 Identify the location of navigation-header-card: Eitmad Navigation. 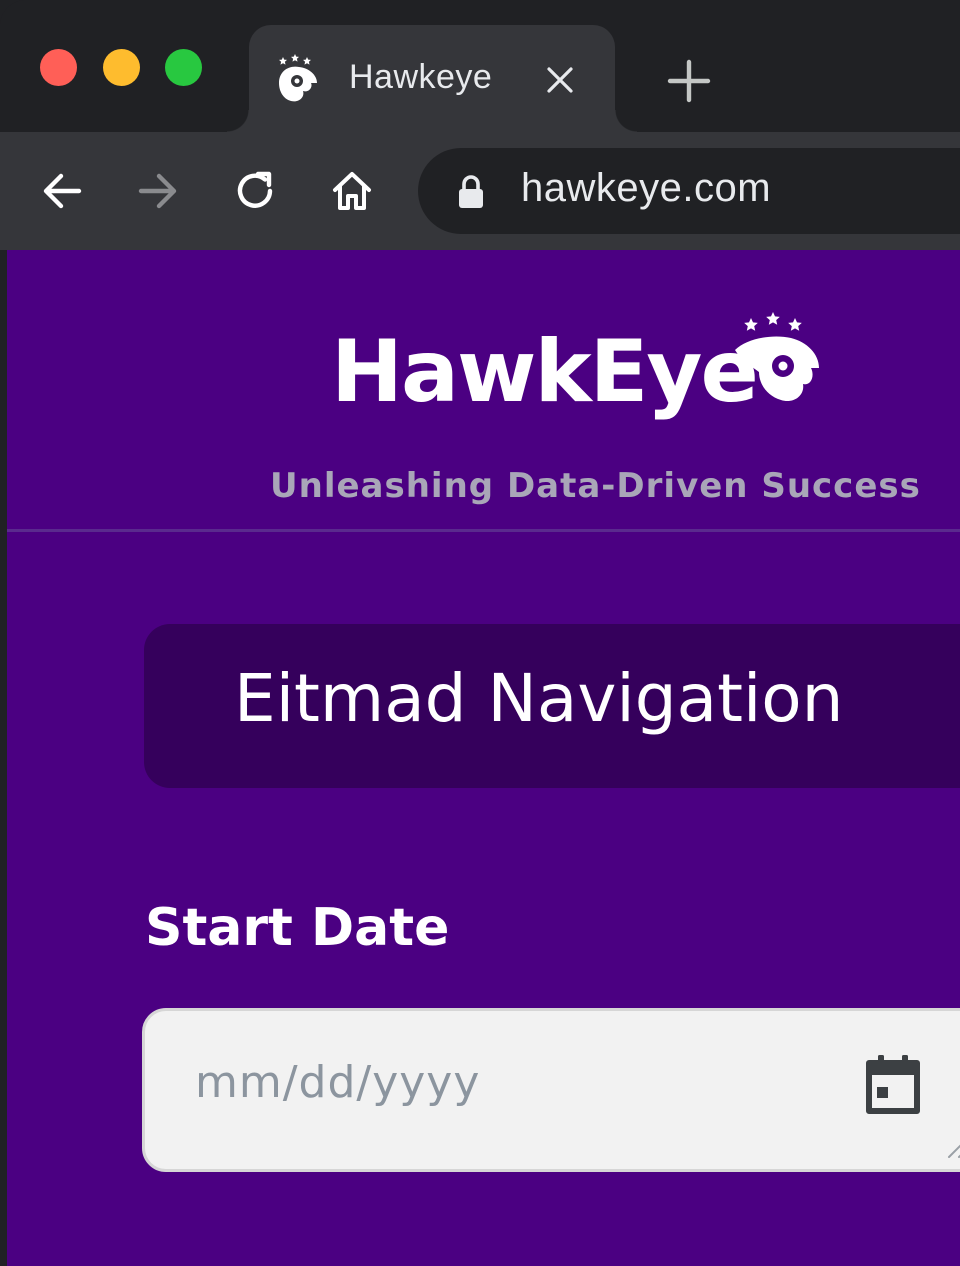
(552, 706).